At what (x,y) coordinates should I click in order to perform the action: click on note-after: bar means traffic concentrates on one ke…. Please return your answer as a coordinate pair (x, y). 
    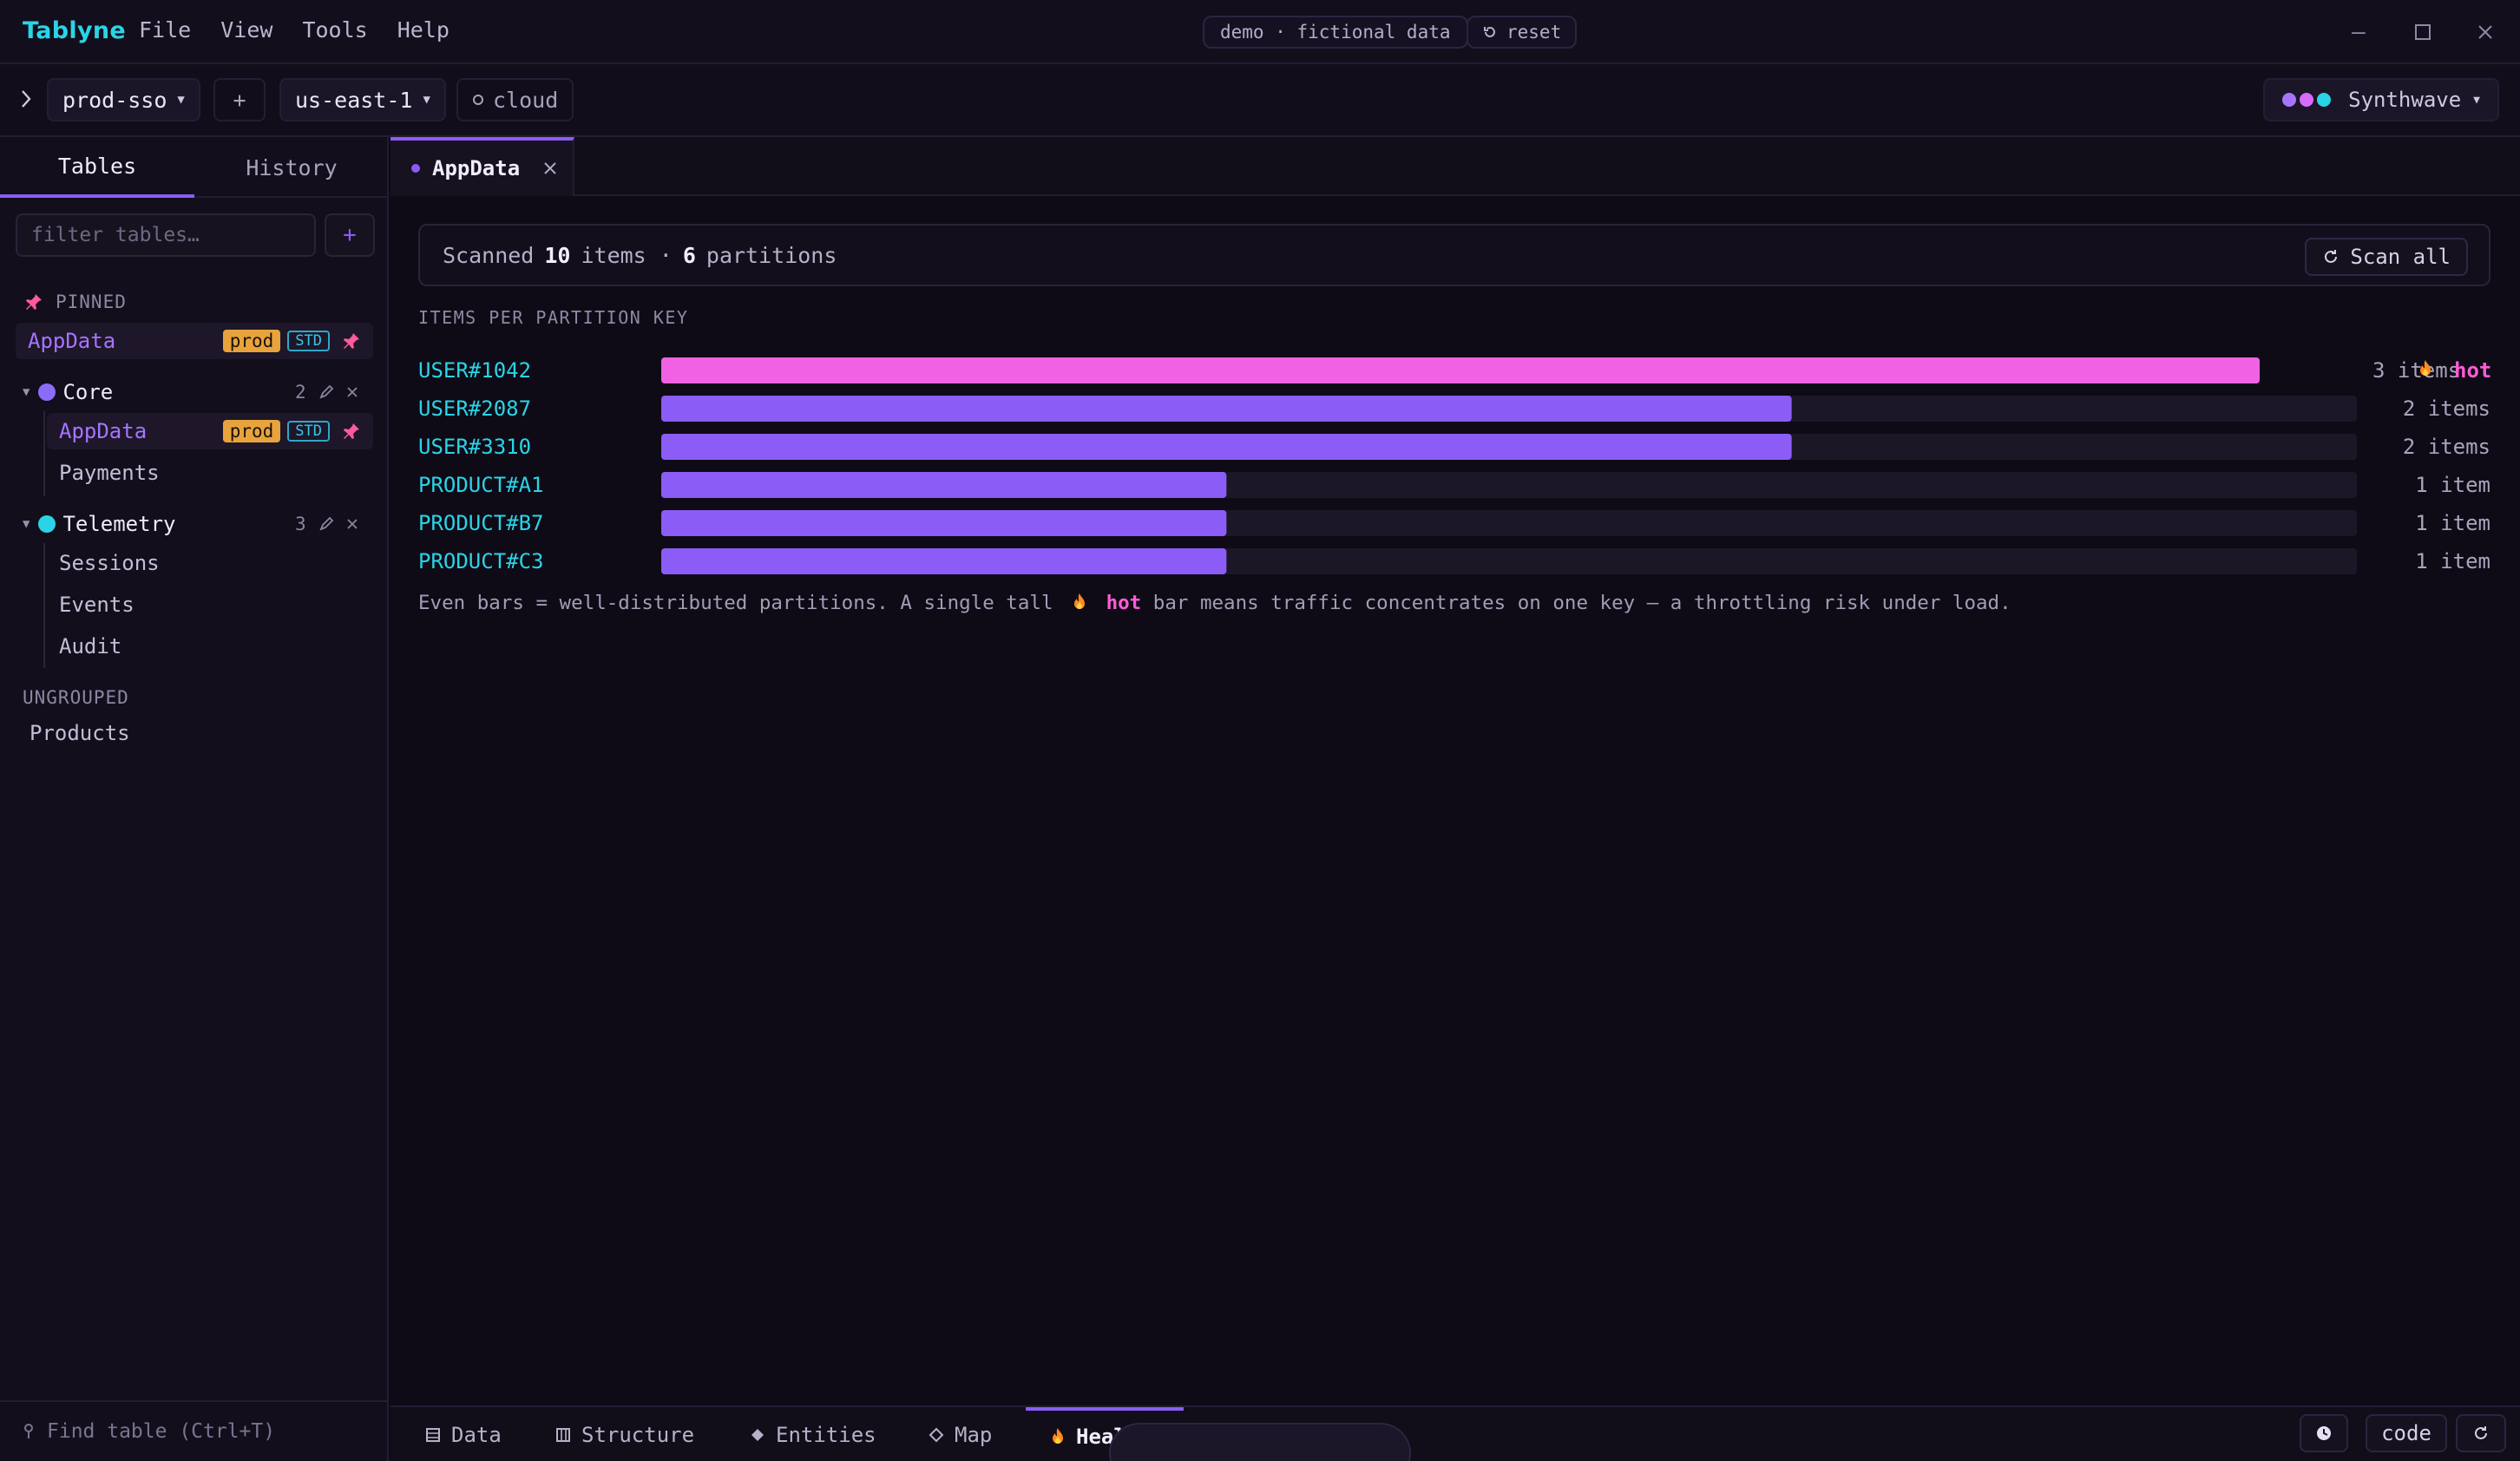
    Looking at the image, I should click on (1581, 603).